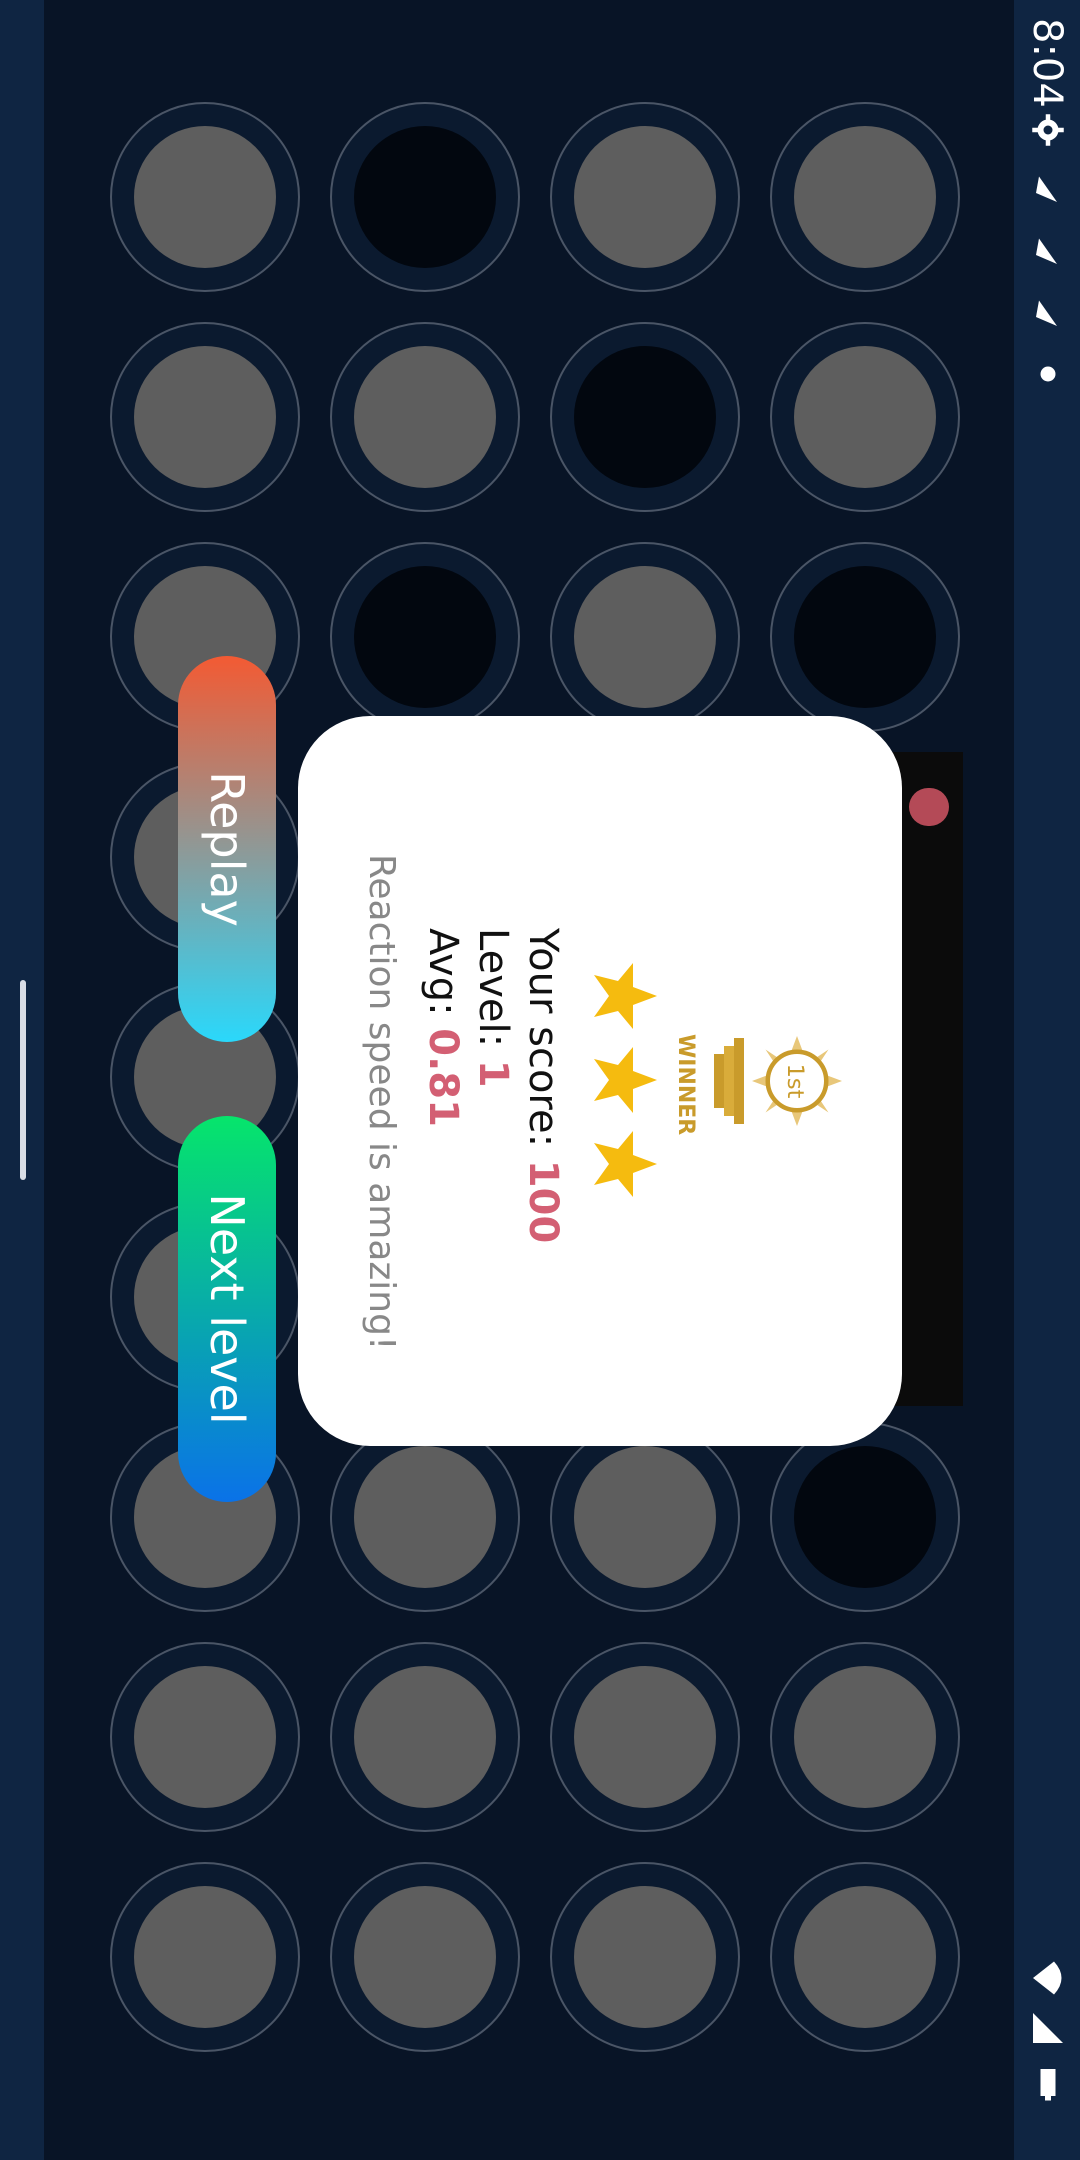 The height and width of the screenshot is (2160, 1080). I want to click on more-notifications-dot-icon, so click(1048, 374).